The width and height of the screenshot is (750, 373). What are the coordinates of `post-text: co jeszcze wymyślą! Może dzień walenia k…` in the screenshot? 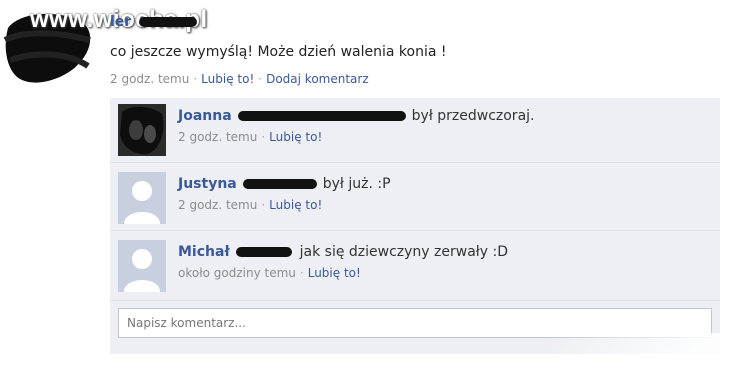 It's located at (278, 52).